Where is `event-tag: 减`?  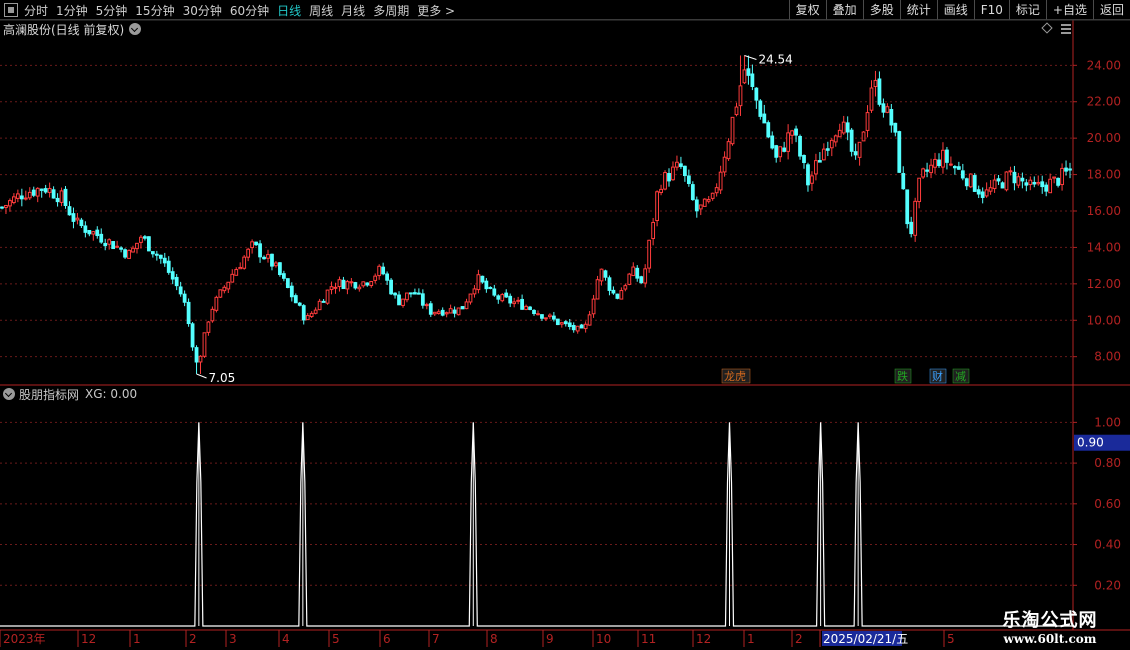
event-tag: 减 is located at coordinates (961, 376).